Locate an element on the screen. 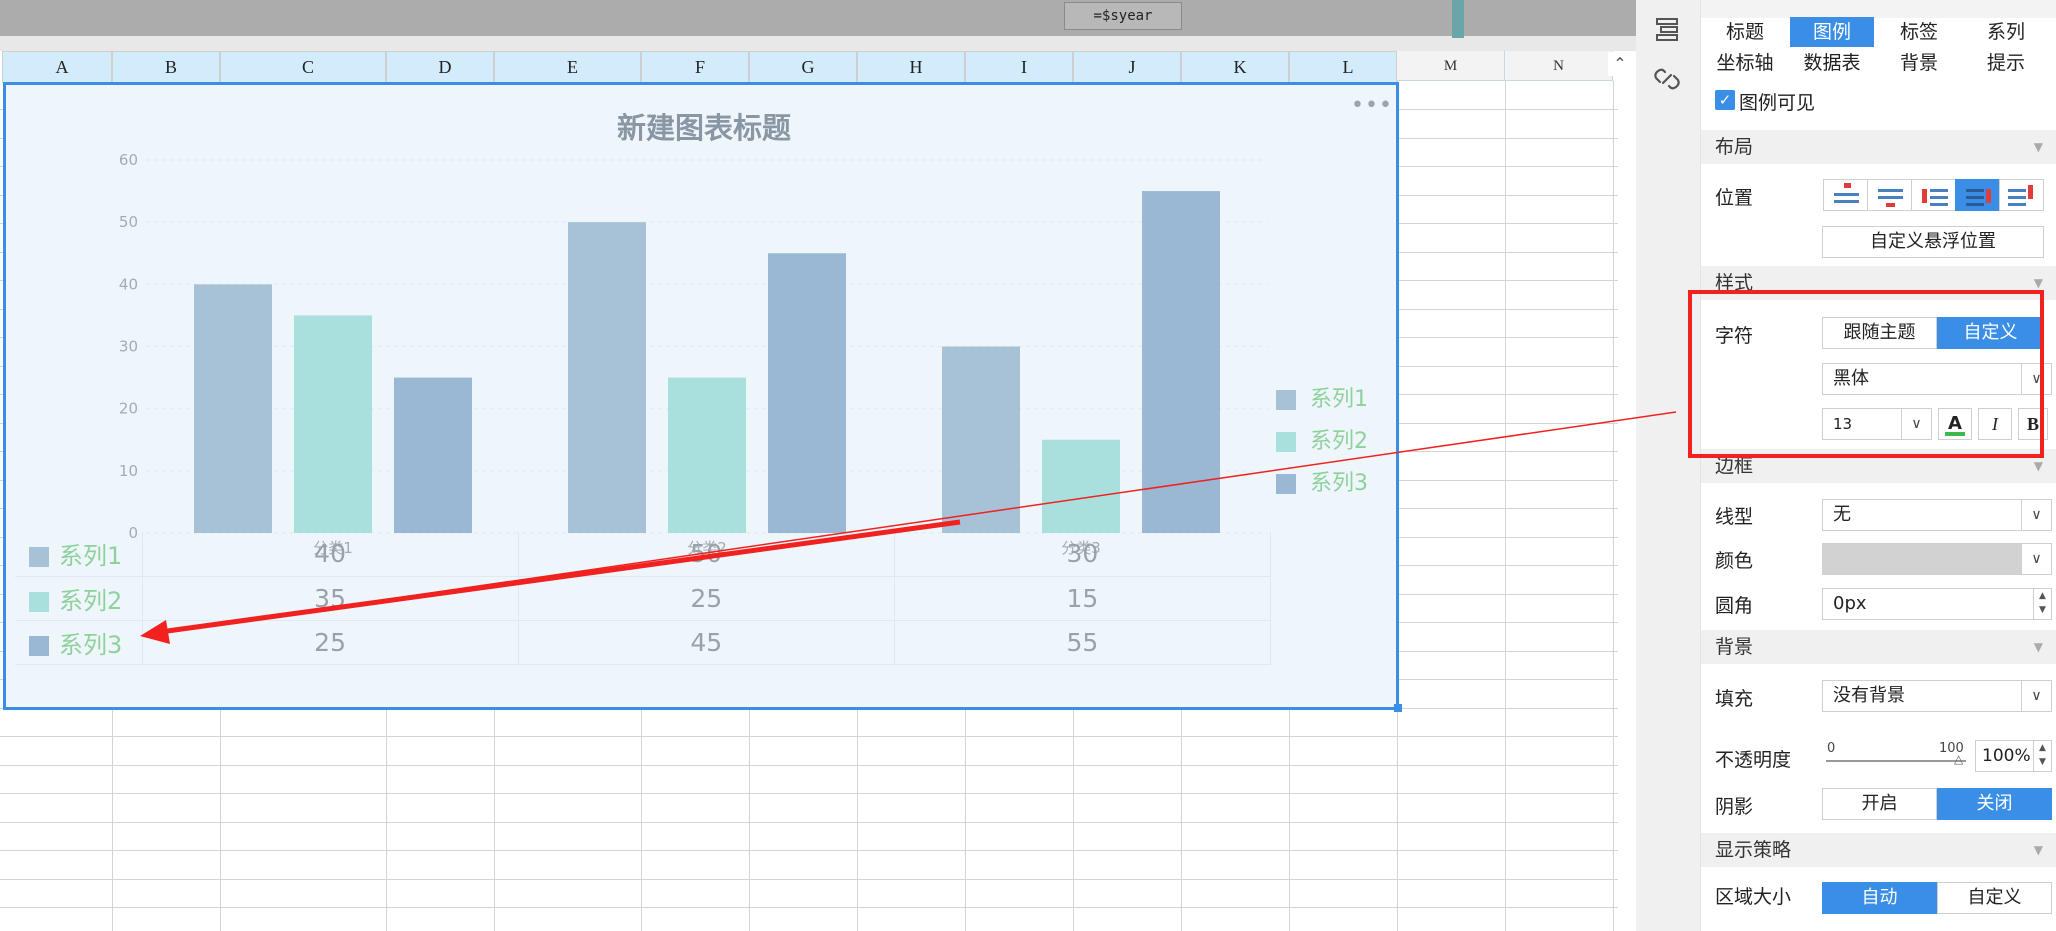 The image size is (2056, 931). column-header-G: G is located at coordinates (803, 67).